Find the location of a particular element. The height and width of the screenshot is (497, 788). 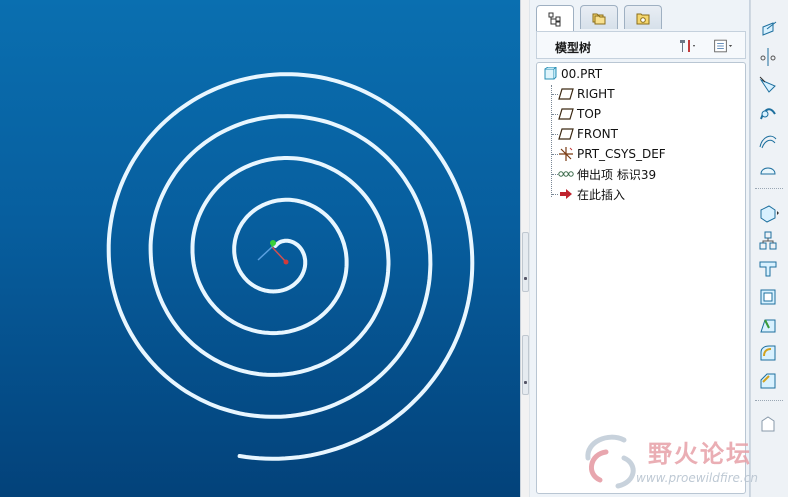

datum-plane-tool is located at coordinates (768, 30).